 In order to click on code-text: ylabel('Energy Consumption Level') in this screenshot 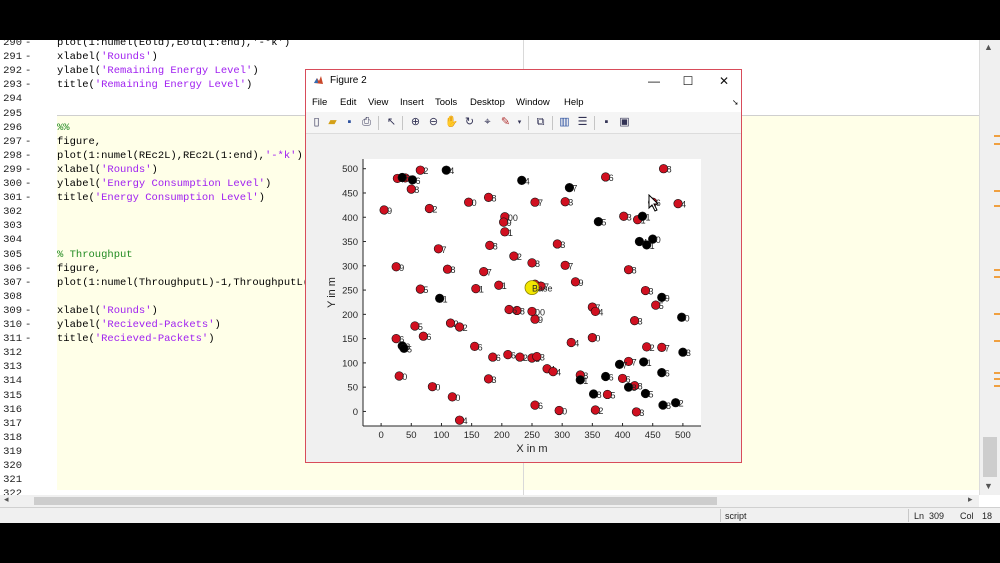, I will do `click(164, 184)`.